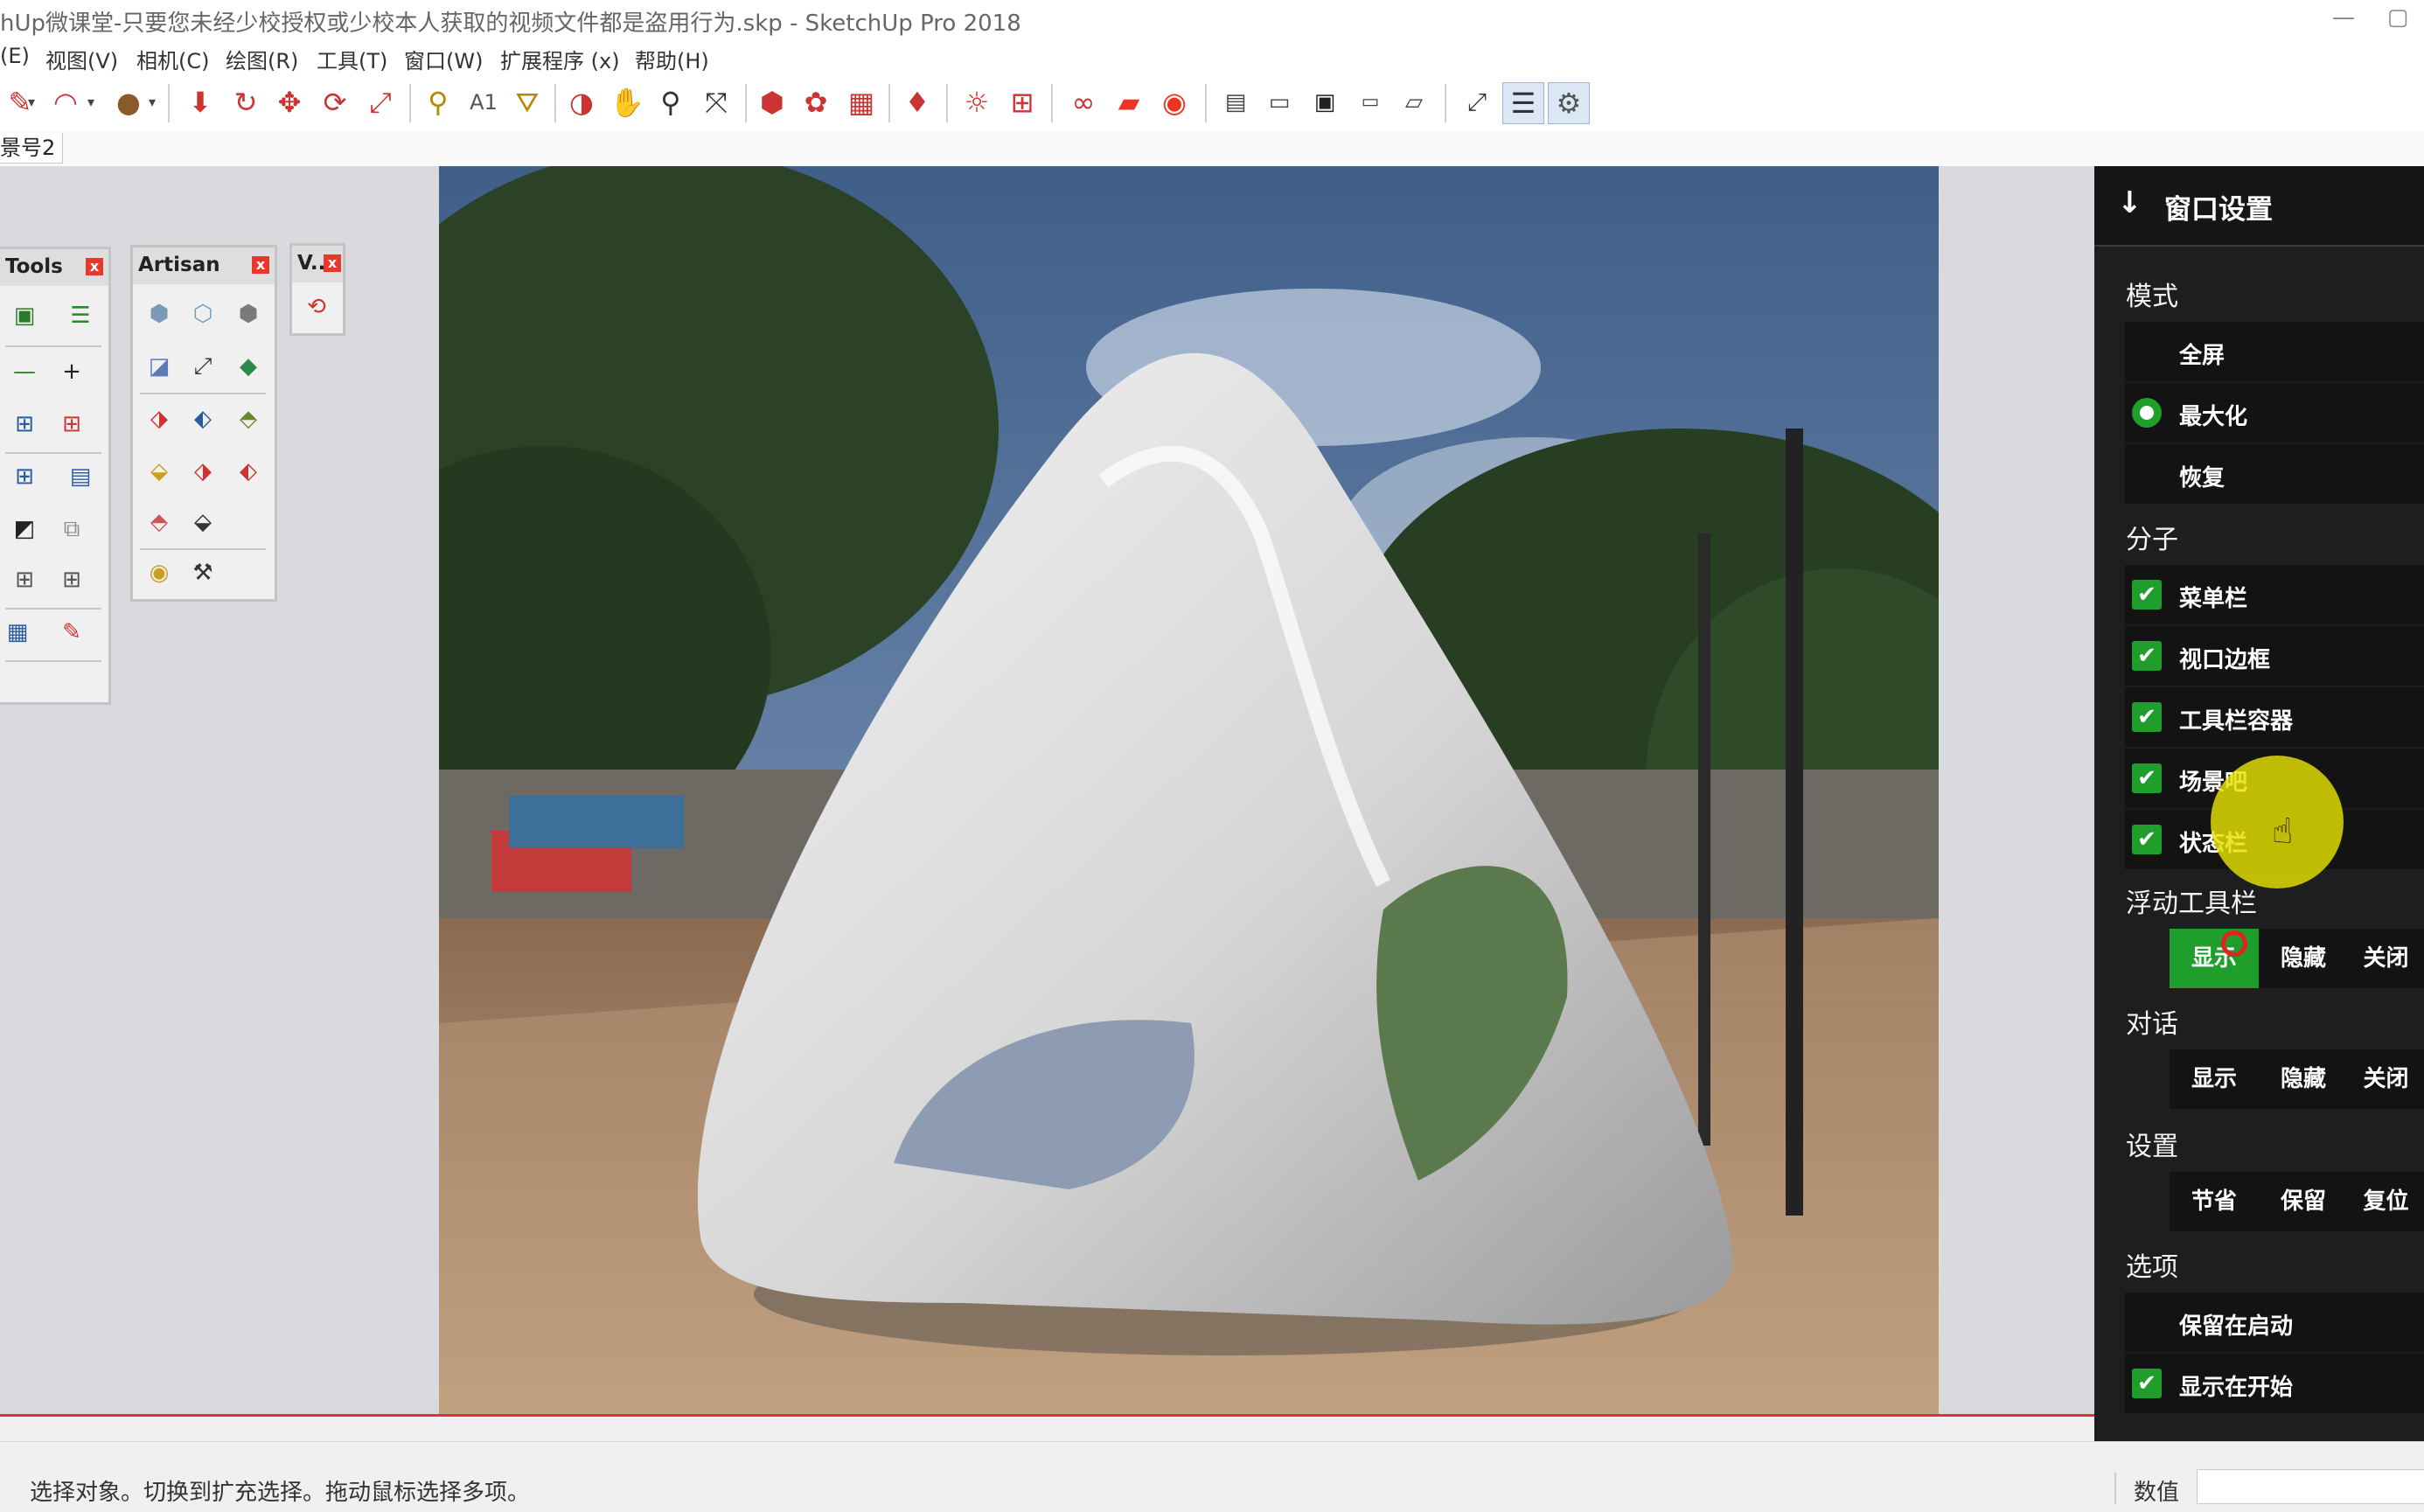 The width and height of the screenshot is (2424, 1512). Describe the element at coordinates (71, 425) in the screenshot. I see `grid-red-tool-icon: ⊞` at that location.